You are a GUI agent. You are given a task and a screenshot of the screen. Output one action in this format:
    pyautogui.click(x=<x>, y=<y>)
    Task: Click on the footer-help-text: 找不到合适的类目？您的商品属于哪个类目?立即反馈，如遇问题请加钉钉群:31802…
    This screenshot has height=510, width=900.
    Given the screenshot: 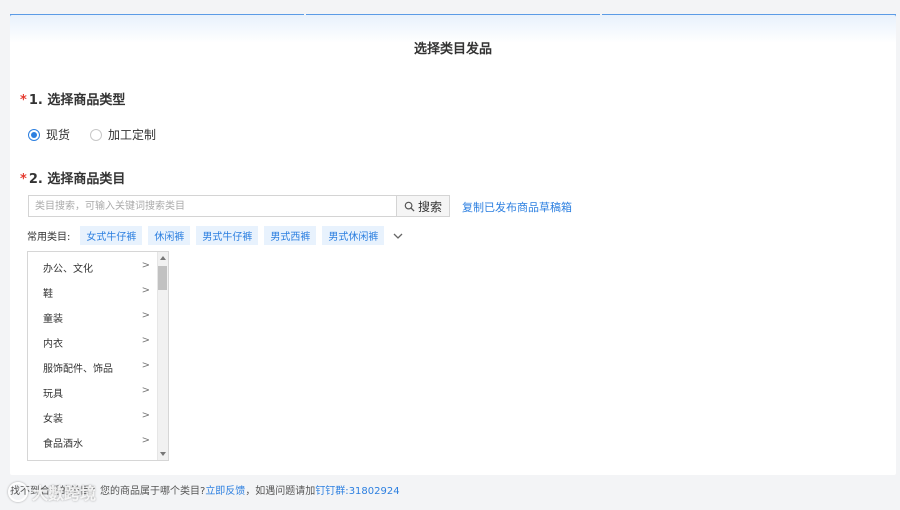 What is the action you would take?
    pyautogui.click(x=205, y=489)
    